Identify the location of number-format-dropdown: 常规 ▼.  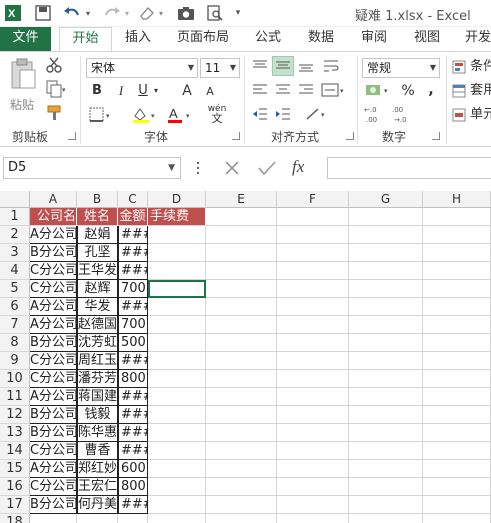
(401, 68).